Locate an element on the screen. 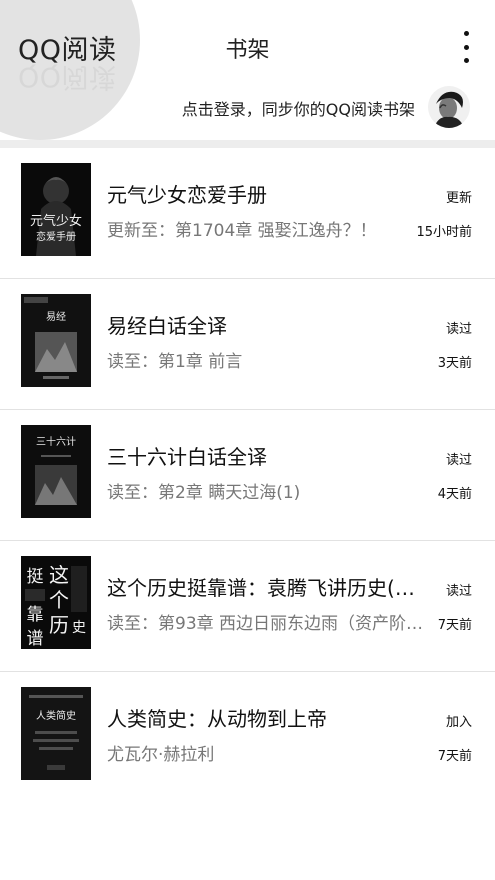 Image resolution: width=495 pixels, height=880 pixels. cover-title: 人类简史 is located at coordinates (56, 715).